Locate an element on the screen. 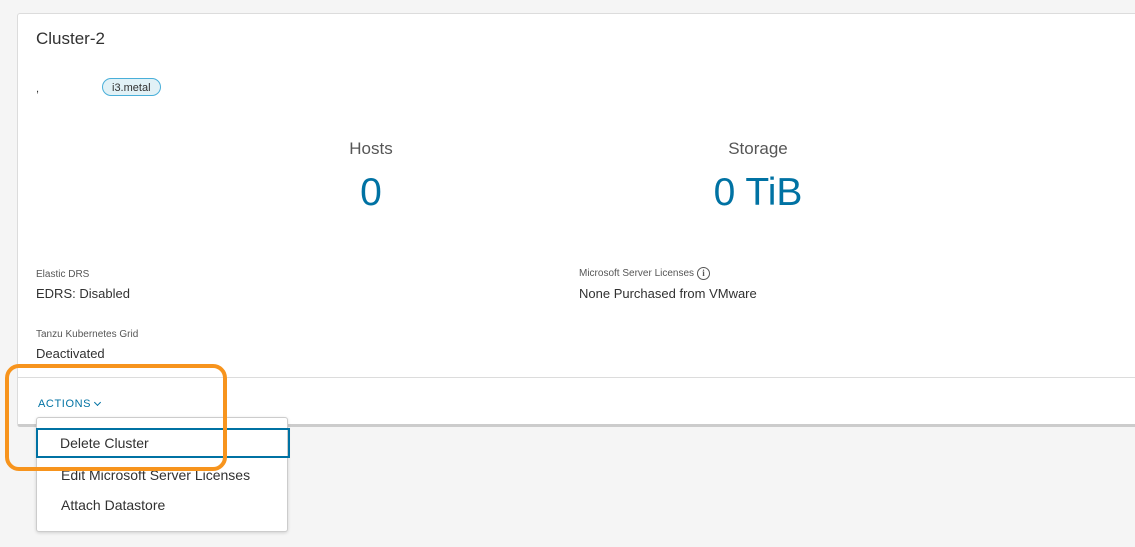 Image resolution: width=1135 pixels, height=547 pixels. menu-item-delete-cluster: Delete Cluster is located at coordinates (163, 443).